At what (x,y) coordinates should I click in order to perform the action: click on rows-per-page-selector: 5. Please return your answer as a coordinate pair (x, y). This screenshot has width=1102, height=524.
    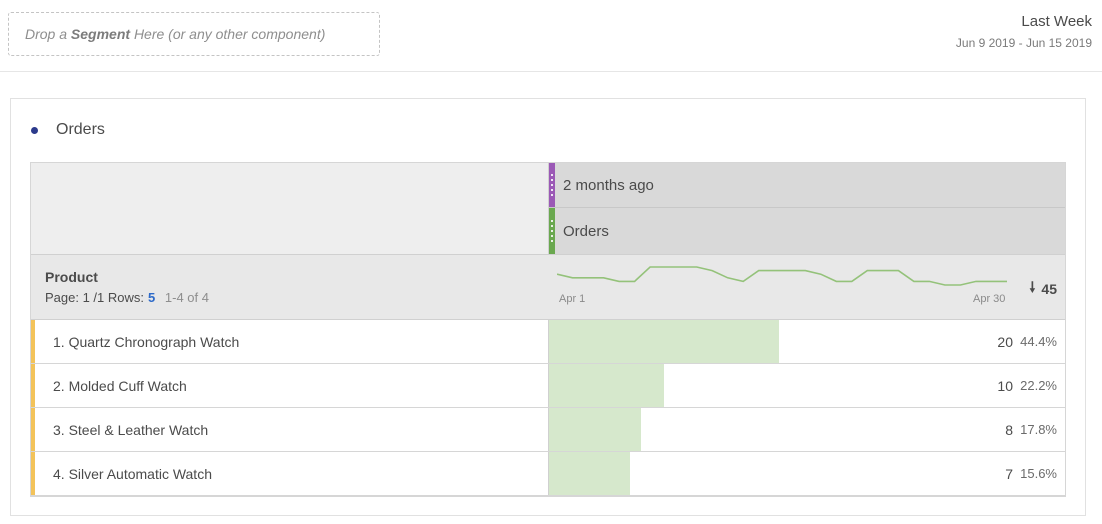
    Looking at the image, I should click on (151, 297).